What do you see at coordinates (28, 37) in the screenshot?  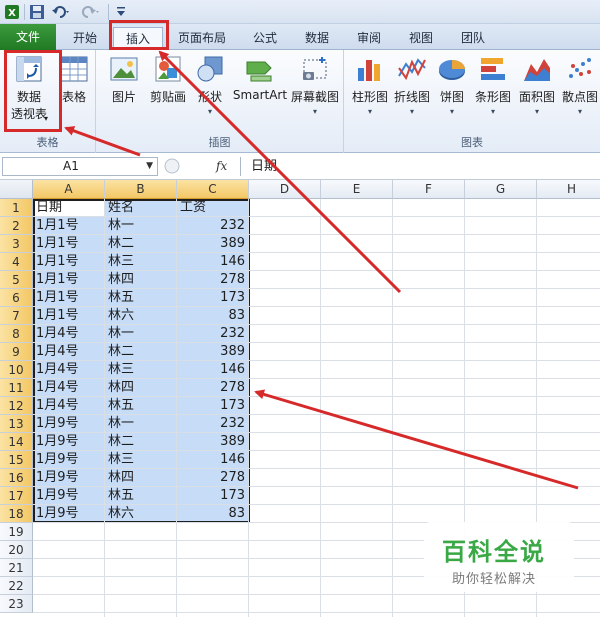 I see `tab-file: 文件` at bounding box center [28, 37].